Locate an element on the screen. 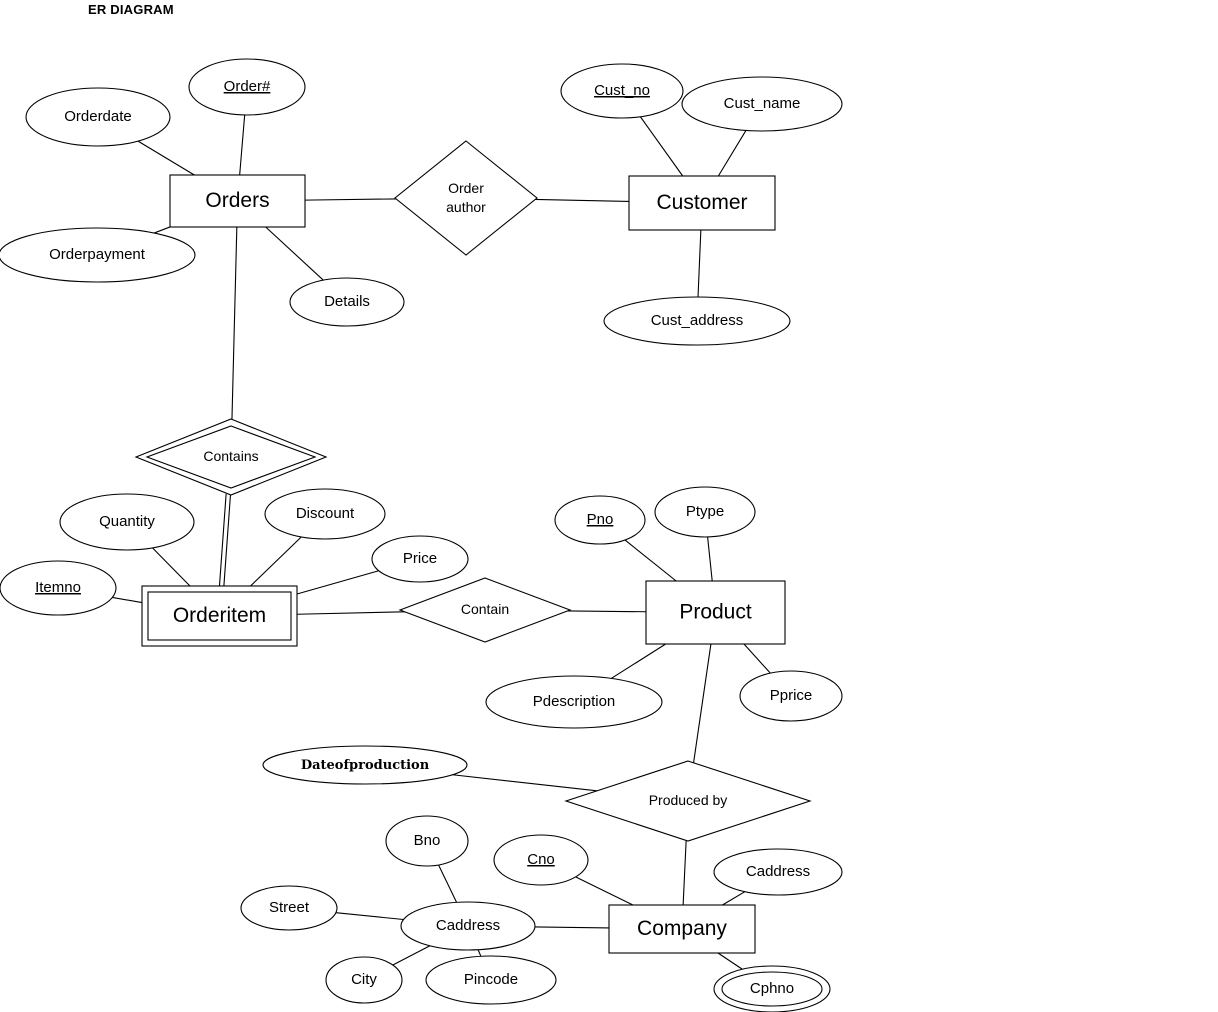 The height and width of the screenshot is (1012, 1218). connection-pno-to-product is located at coordinates (650, 560).